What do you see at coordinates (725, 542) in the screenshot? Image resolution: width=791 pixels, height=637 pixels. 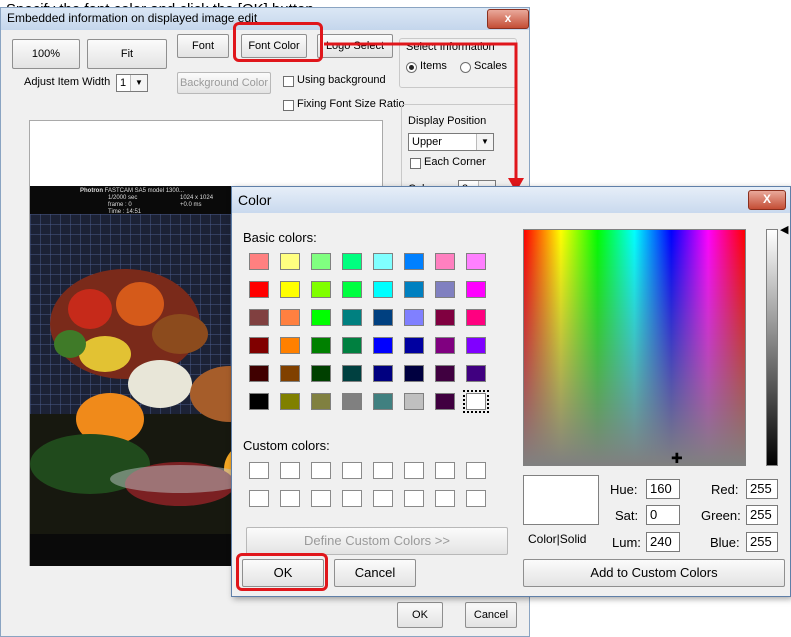 I see `blue-label: Blue:` at bounding box center [725, 542].